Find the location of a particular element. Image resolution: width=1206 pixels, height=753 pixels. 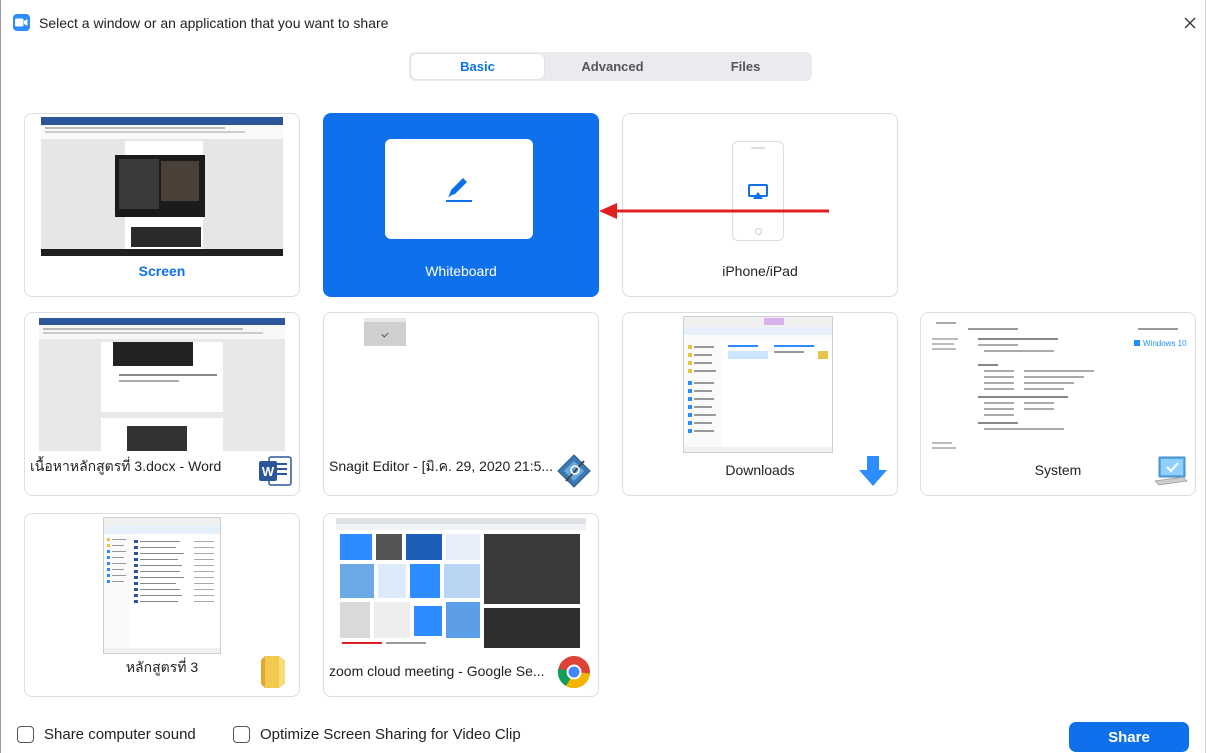

snagit-thumbnail is located at coordinates (385, 332).